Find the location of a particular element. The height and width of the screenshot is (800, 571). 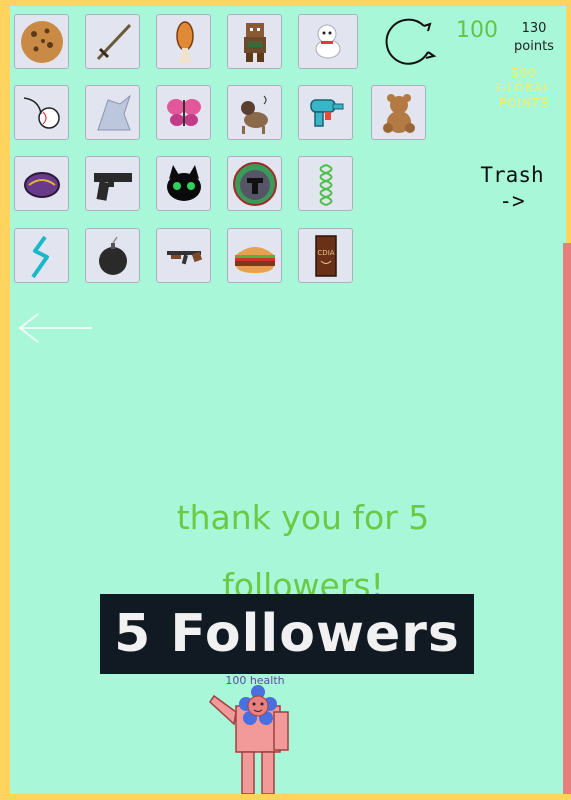

white-dog-icon is located at coordinates (328, 41).